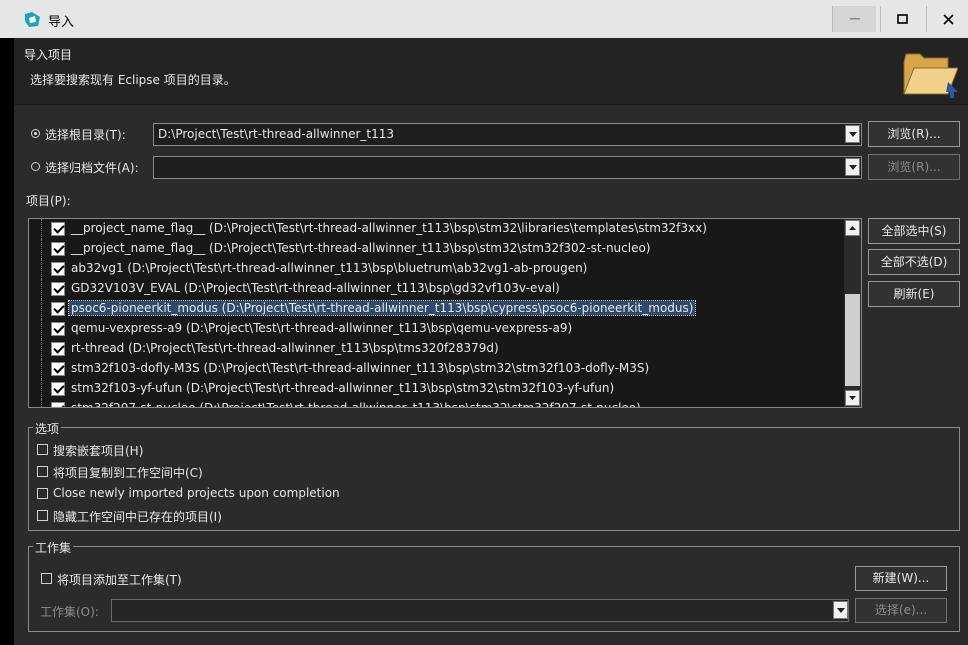 This screenshot has width=968, height=645. Describe the element at coordinates (42, 471) in the screenshot. I see `copy-into-workspace-checkbox` at that location.